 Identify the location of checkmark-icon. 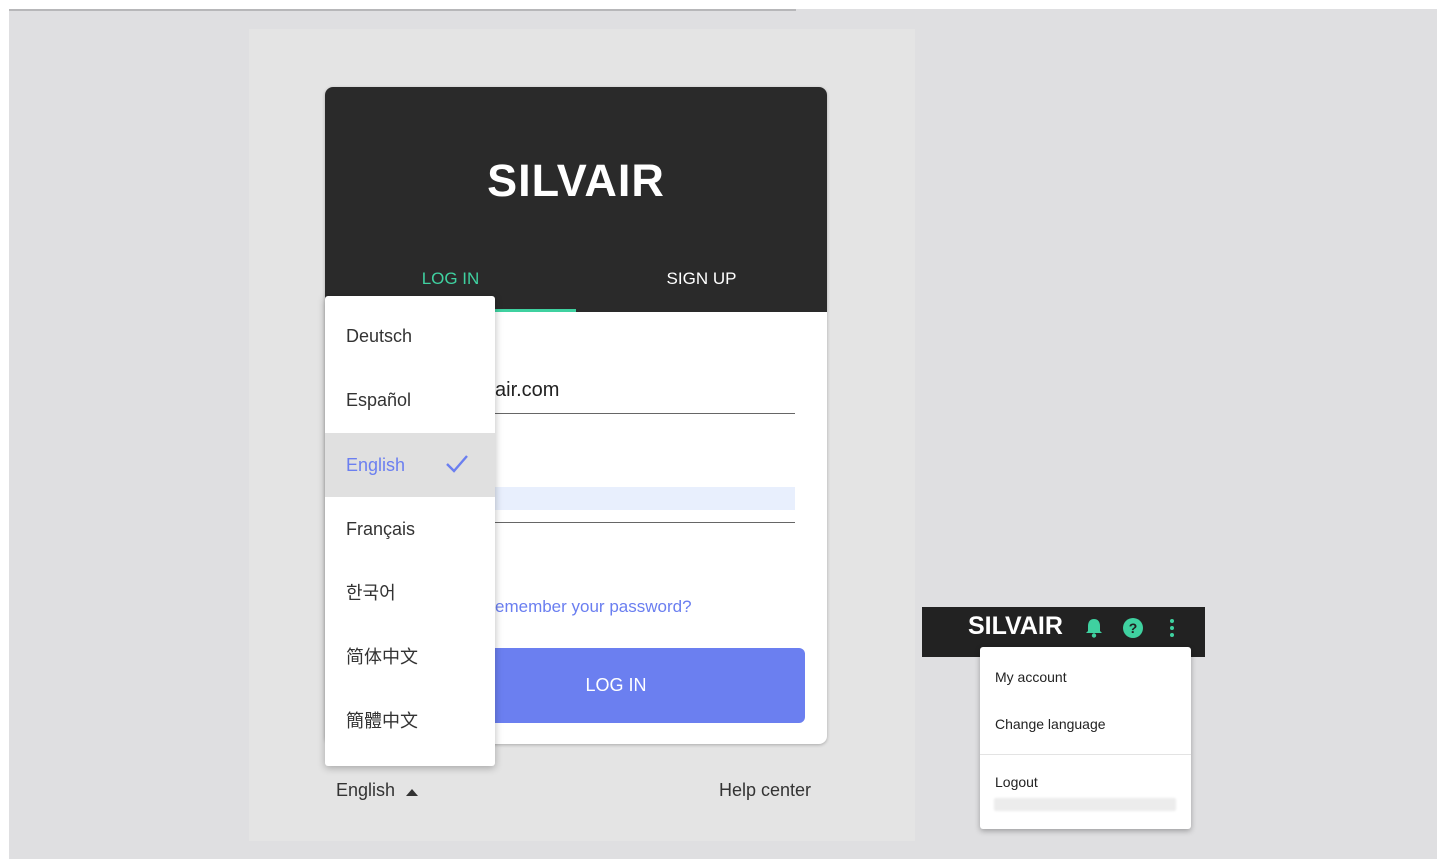
(457, 464).